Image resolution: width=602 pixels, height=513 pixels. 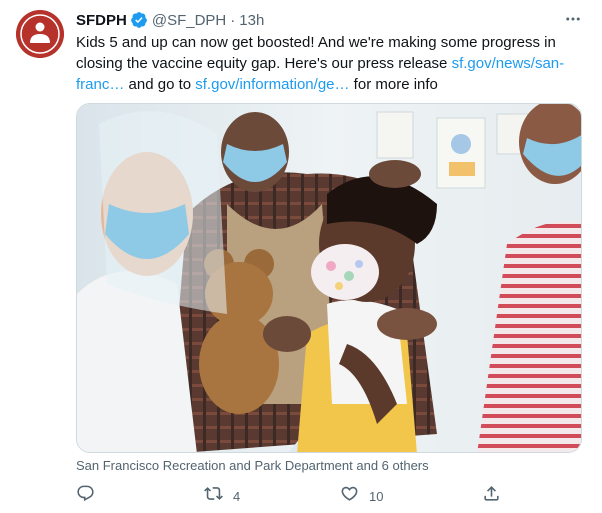 I want to click on avatar, so click(x=40, y=34).